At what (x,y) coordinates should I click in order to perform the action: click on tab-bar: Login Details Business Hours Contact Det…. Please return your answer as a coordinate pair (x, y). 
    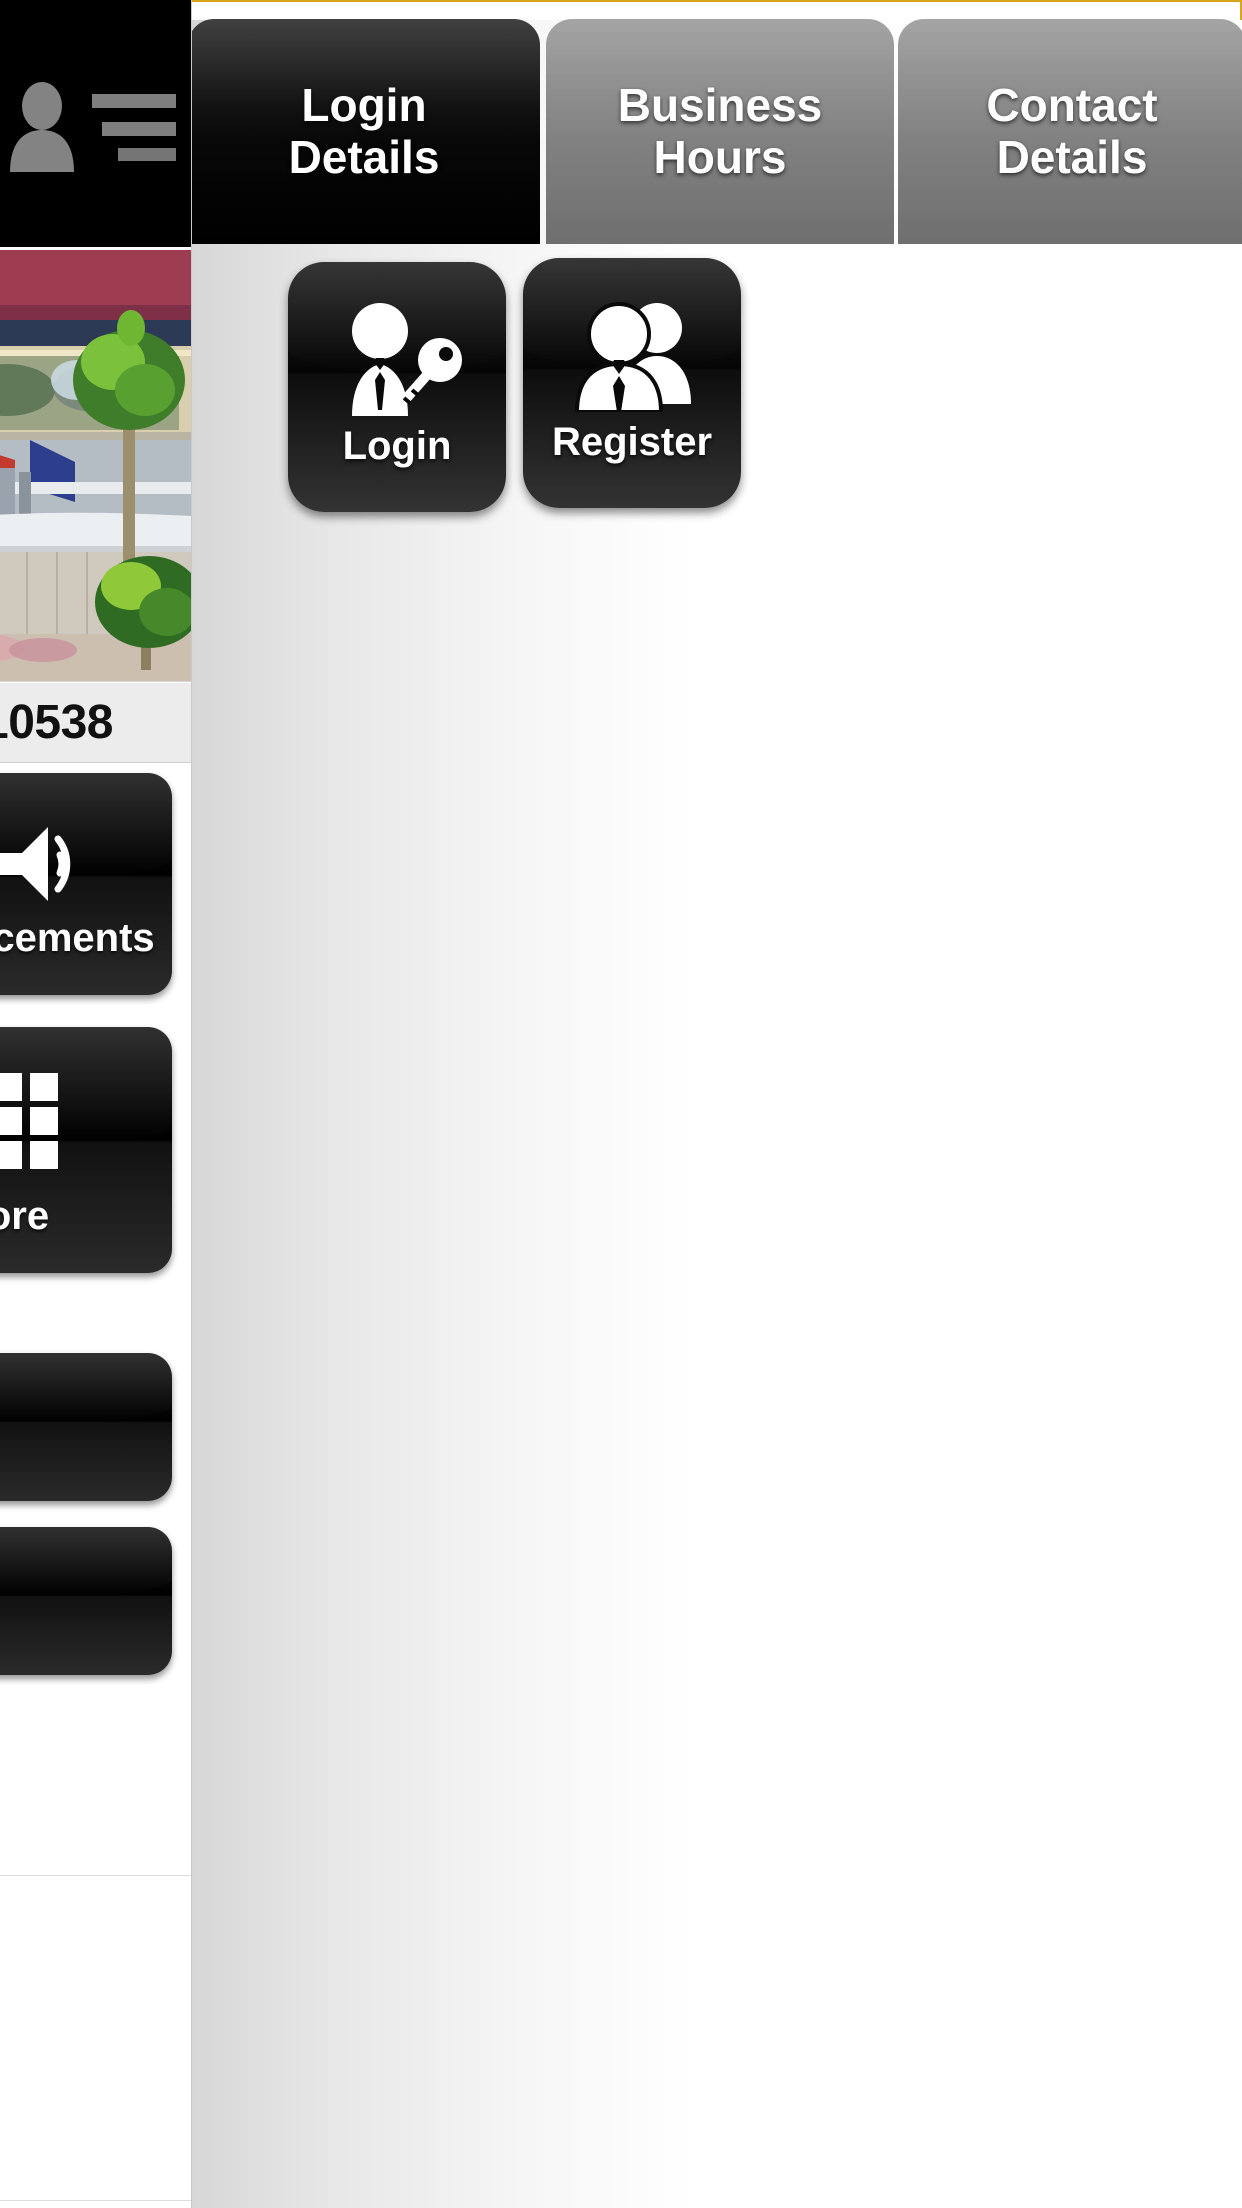
    Looking at the image, I should click on (715, 131).